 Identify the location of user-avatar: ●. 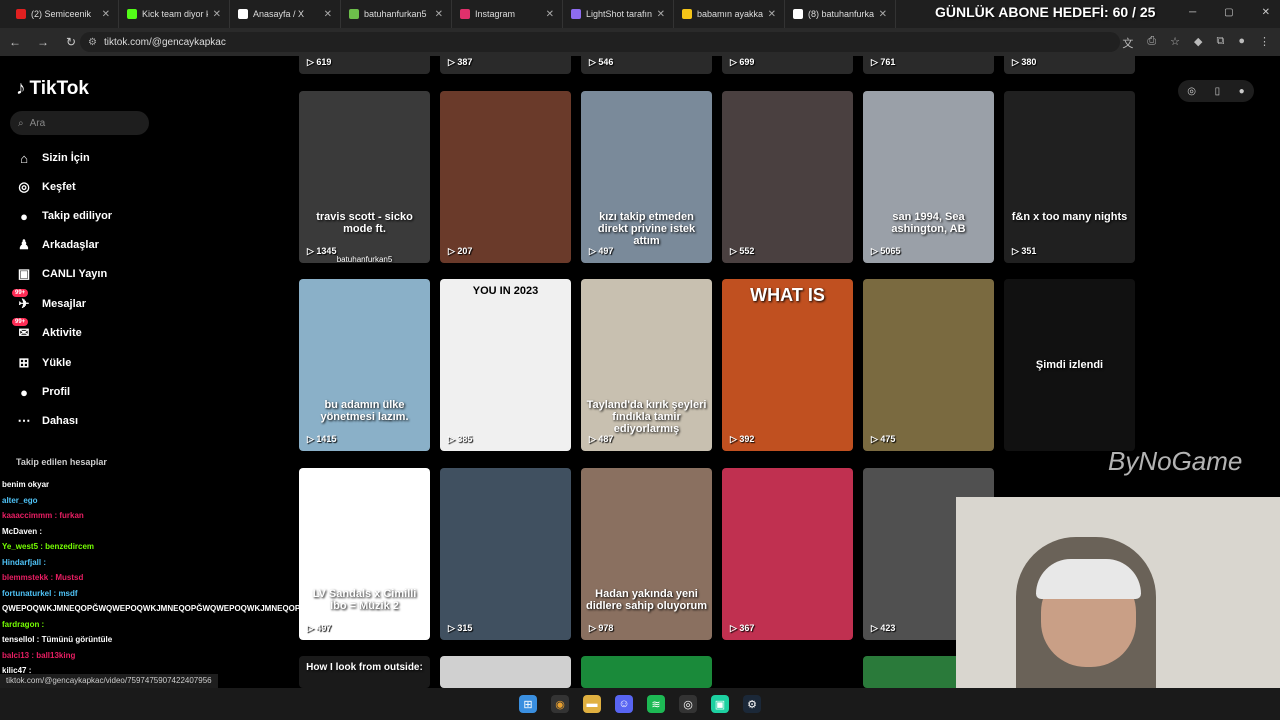
(1242, 91).